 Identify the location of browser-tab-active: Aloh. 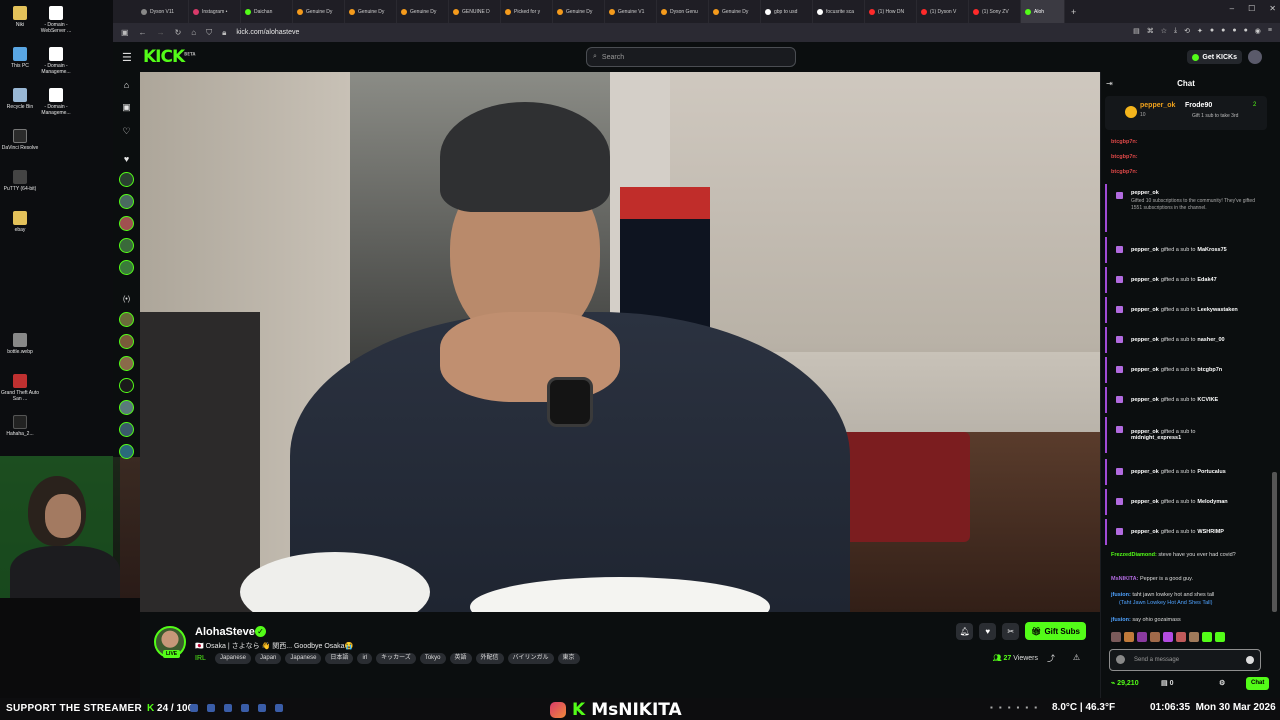
(1043, 11).